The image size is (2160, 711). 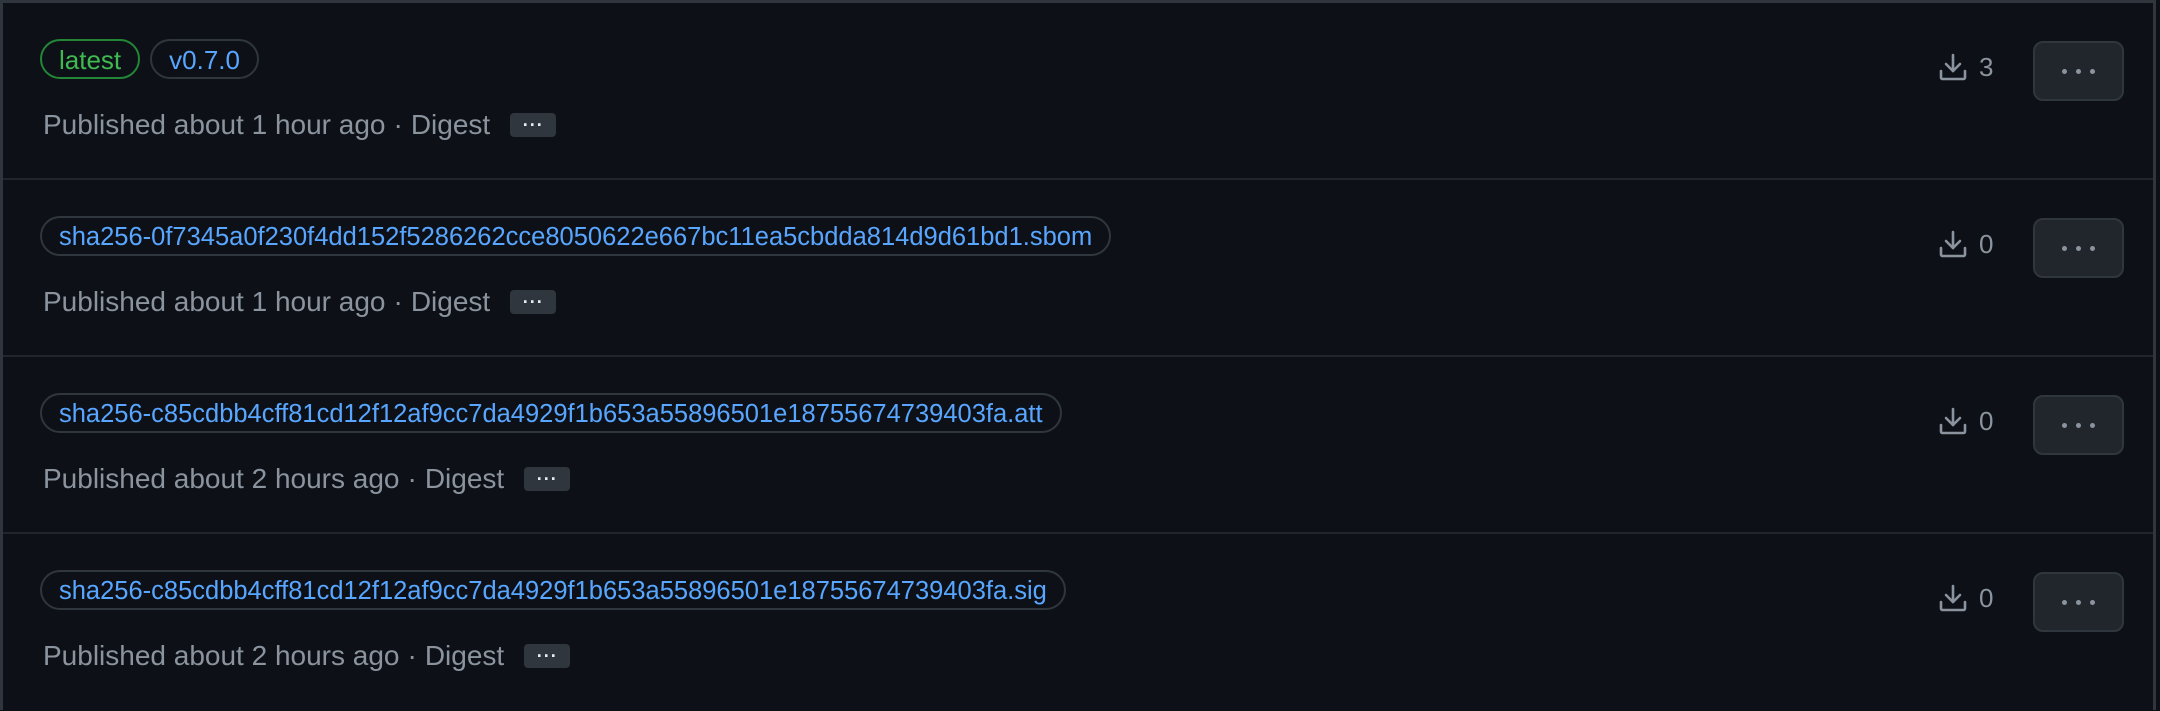 I want to click on version-tags: latest v0.7.0, so click(x=149, y=59).